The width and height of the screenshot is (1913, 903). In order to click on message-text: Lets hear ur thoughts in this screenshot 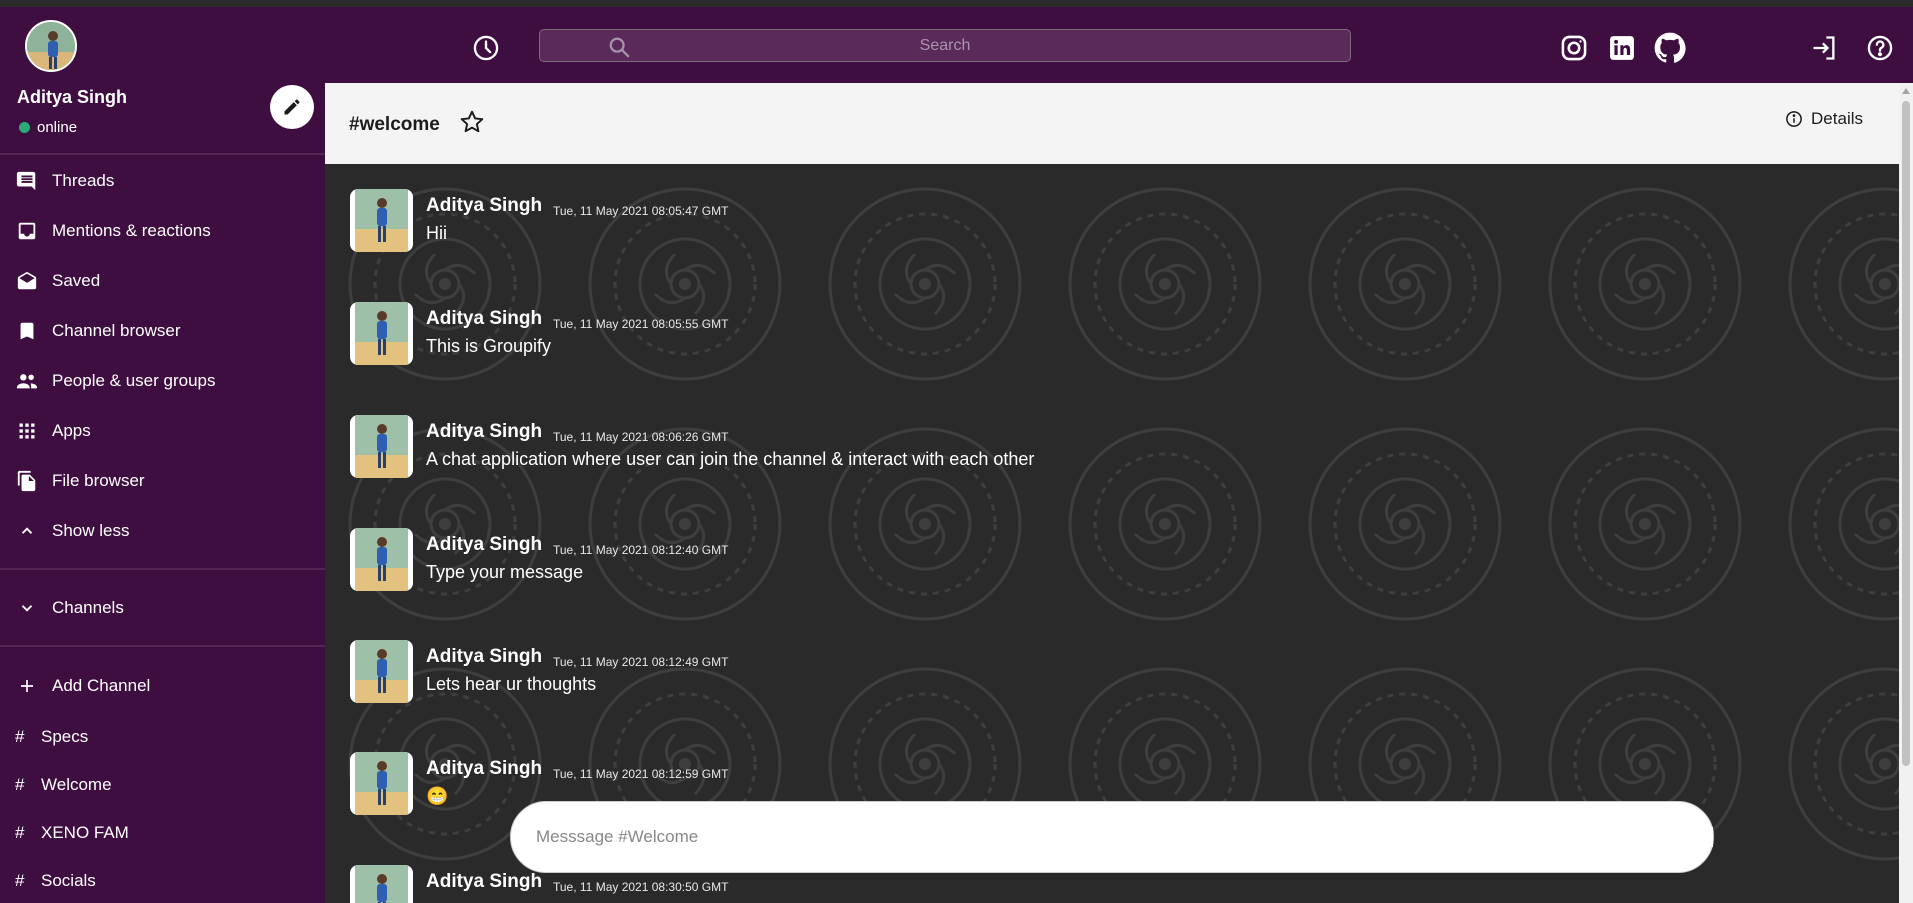, I will do `click(511, 684)`.